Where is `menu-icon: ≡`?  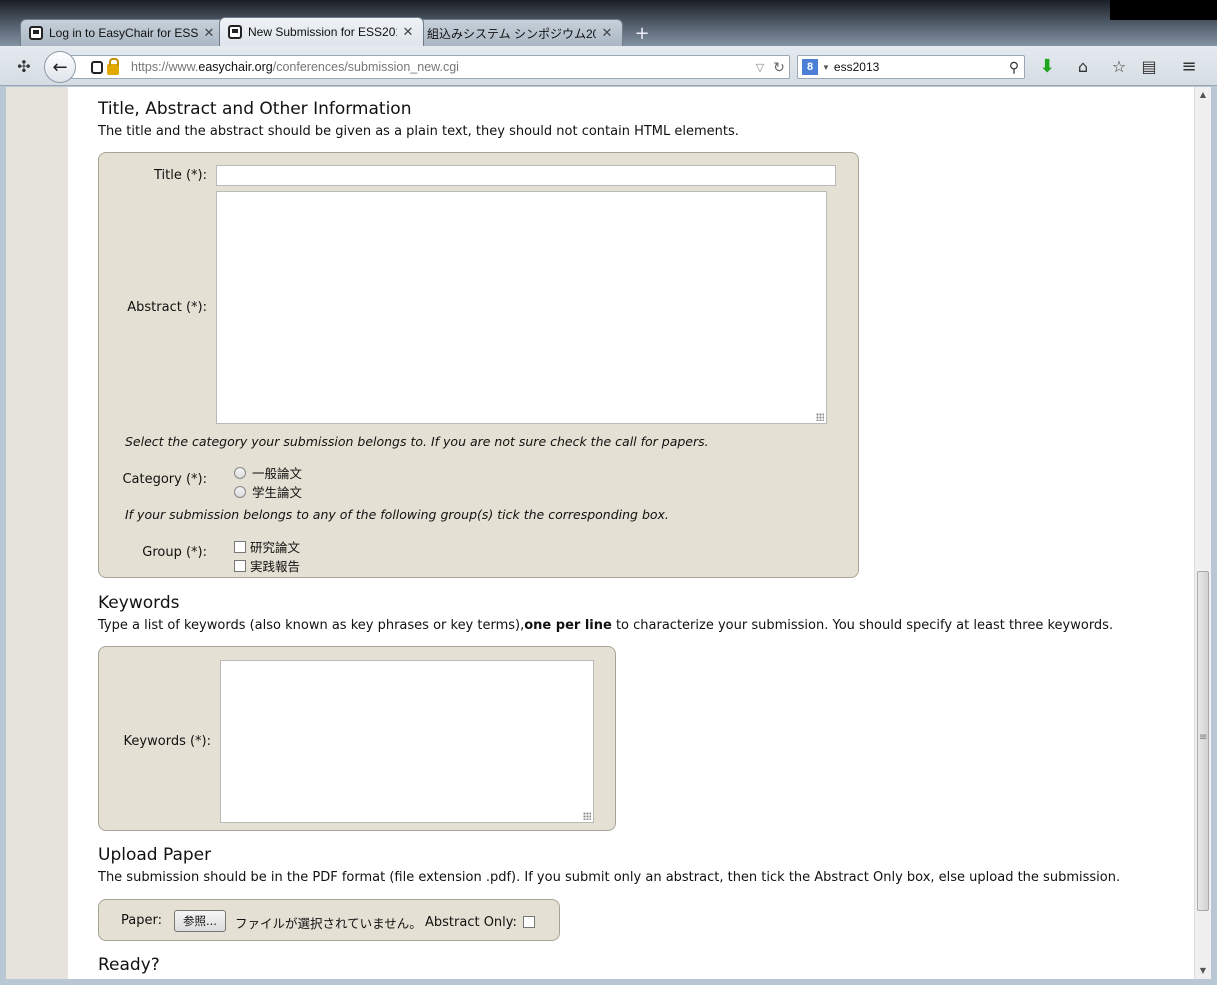 menu-icon: ≡ is located at coordinates (1189, 66).